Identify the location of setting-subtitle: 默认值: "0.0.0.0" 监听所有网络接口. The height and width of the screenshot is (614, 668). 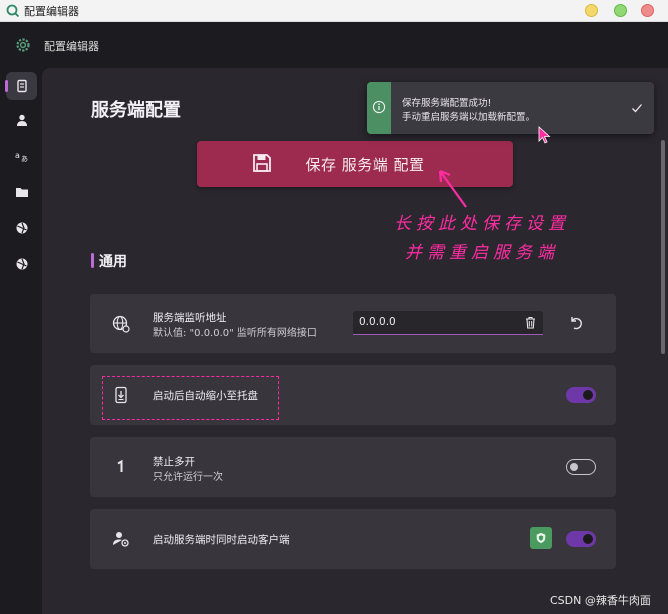
(235, 333).